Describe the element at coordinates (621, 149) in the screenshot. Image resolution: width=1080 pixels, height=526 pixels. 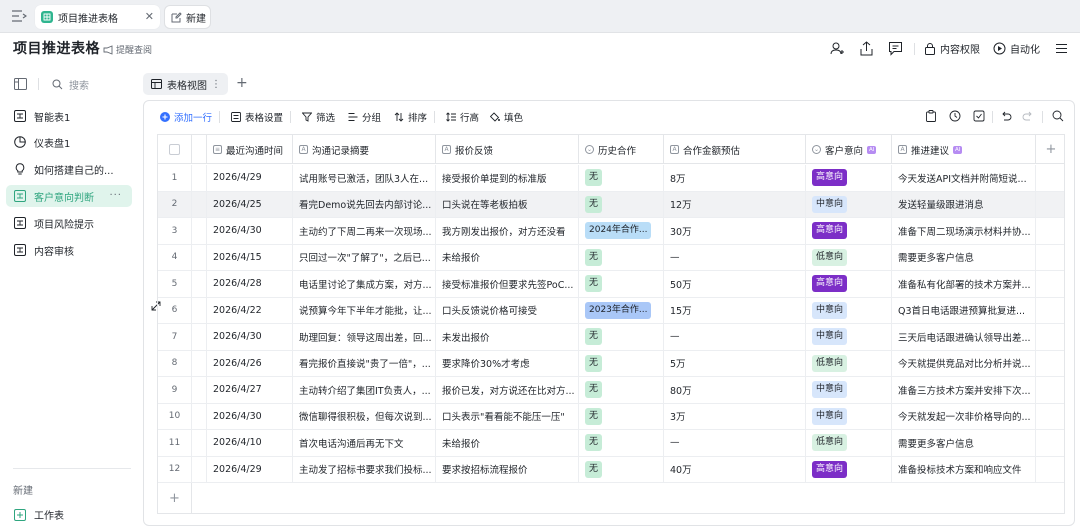
I see `column-header-history: ⌄ 历史合作` at that location.